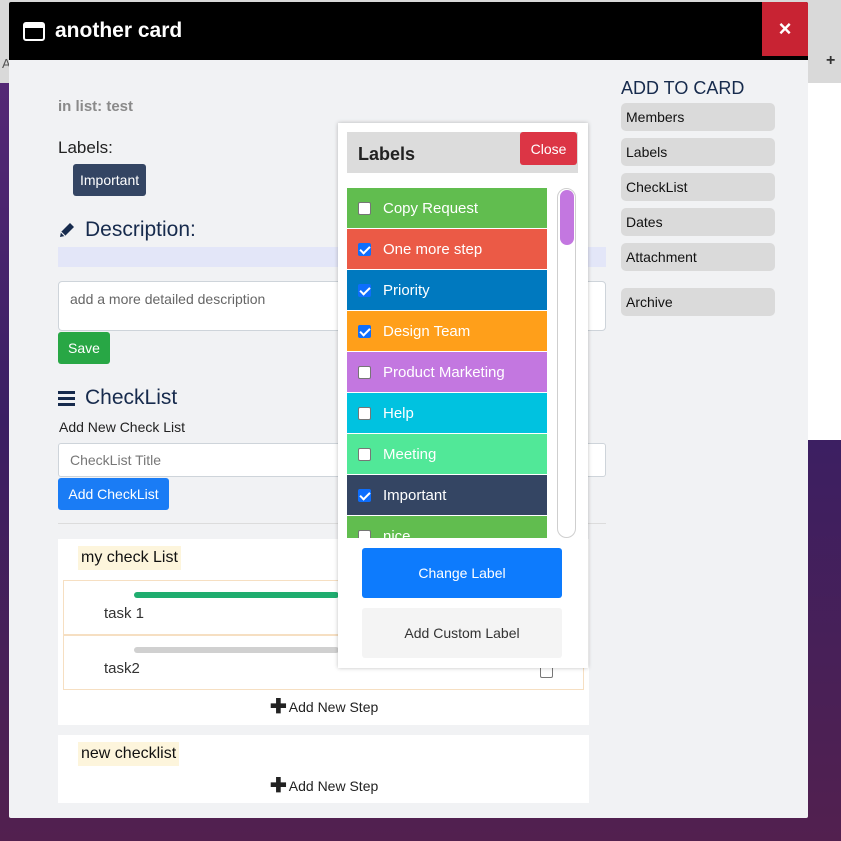 The image size is (841, 841). I want to click on scrollbar-thumb, so click(567, 217).